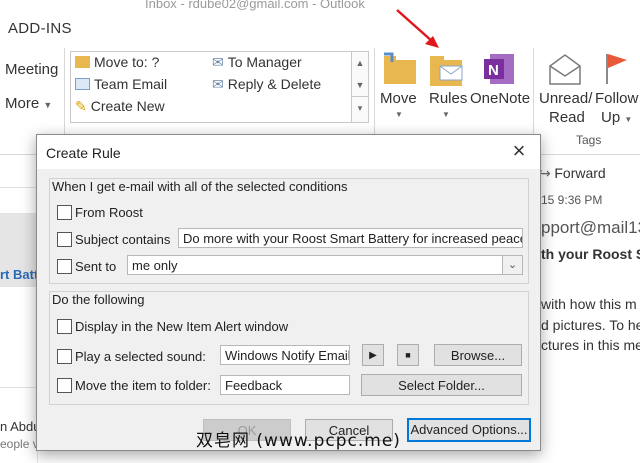 This screenshot has width=640, height=463. I want to click on message-body-line: ctures in this me, so click(590, 345).